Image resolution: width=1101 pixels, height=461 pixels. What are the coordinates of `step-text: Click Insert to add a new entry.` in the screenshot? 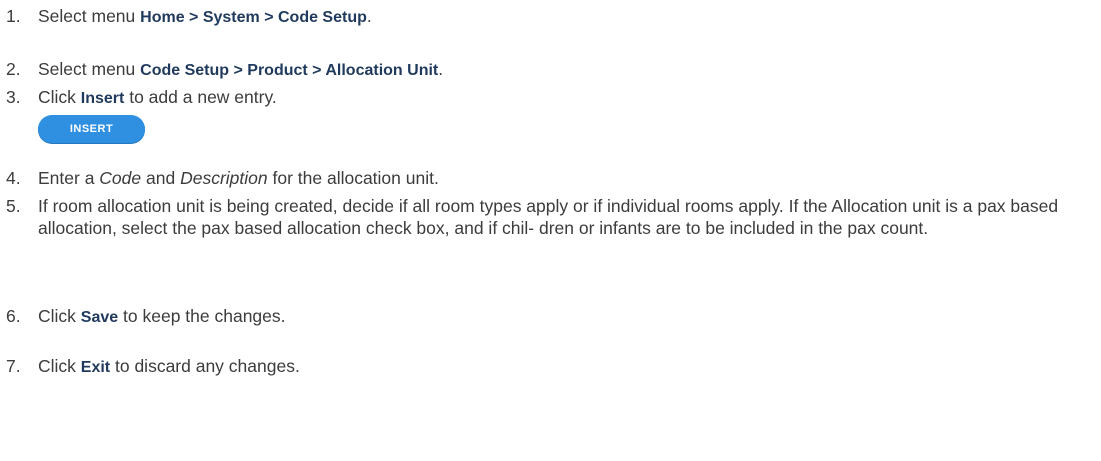 It's located at (157, 97).